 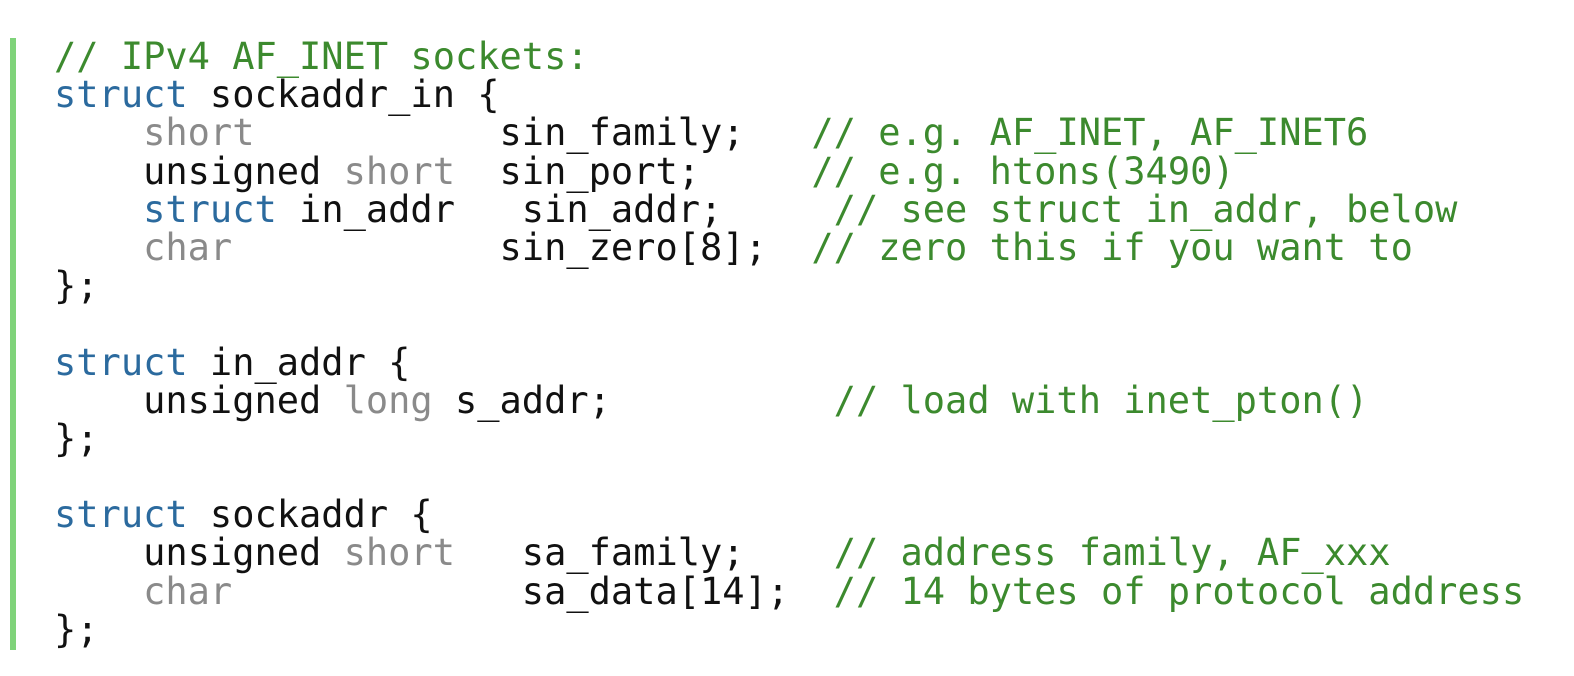 I want to click on code-token-plain: sa_family;, so click(x=644, y=553).